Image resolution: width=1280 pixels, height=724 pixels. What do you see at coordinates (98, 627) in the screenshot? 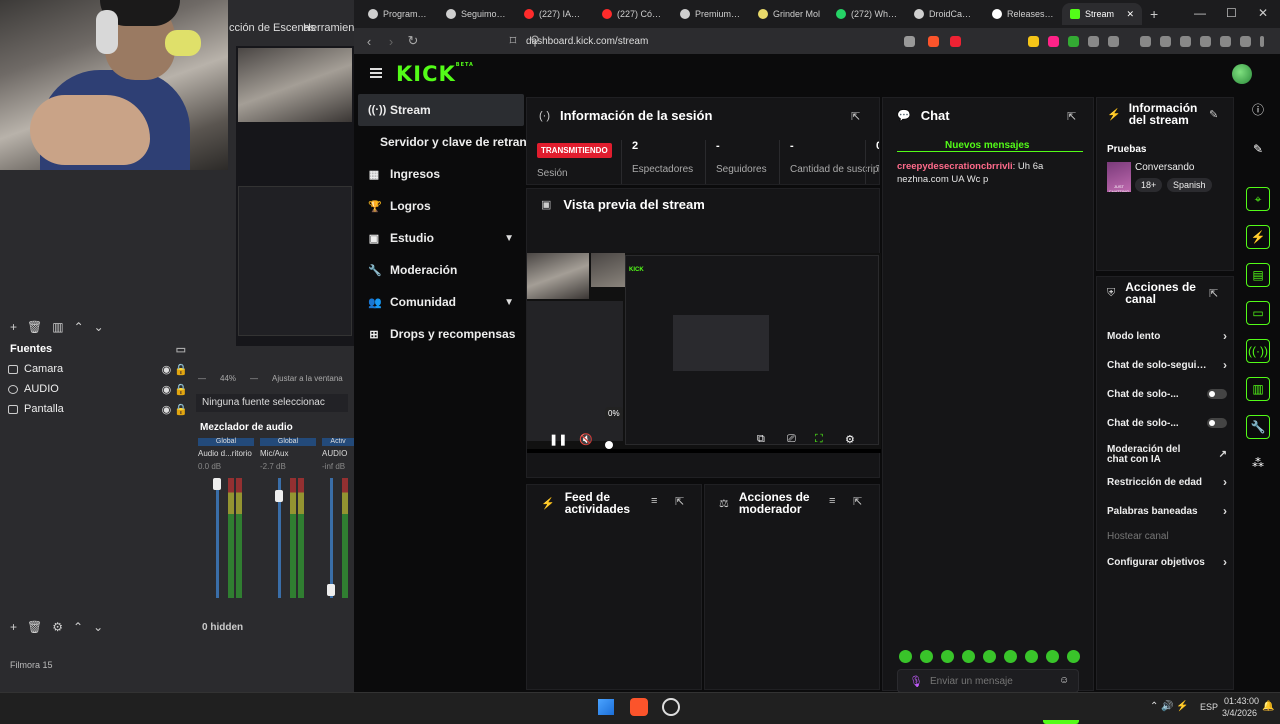
I see `down-icon: ⌄` at bounding box center [98, 627].